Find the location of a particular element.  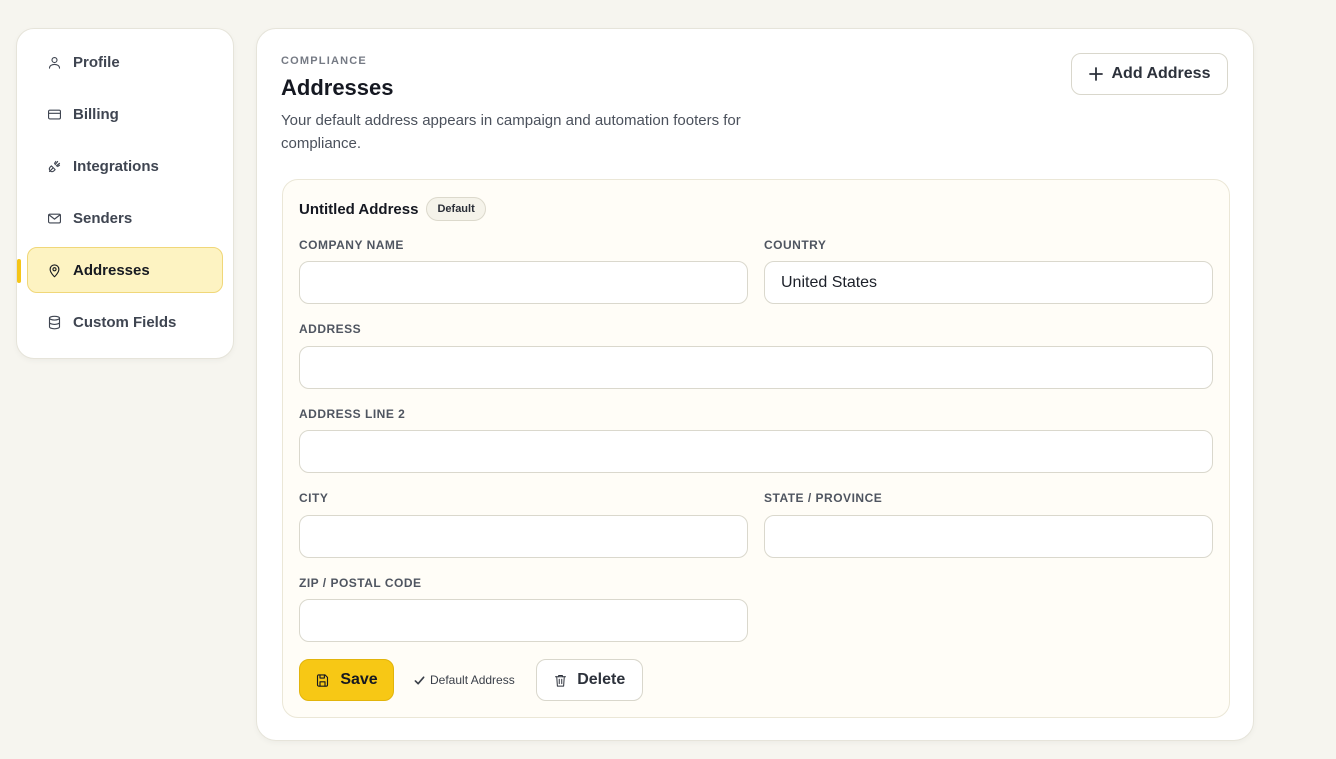

zip-input is located at coordinates (523, 620).